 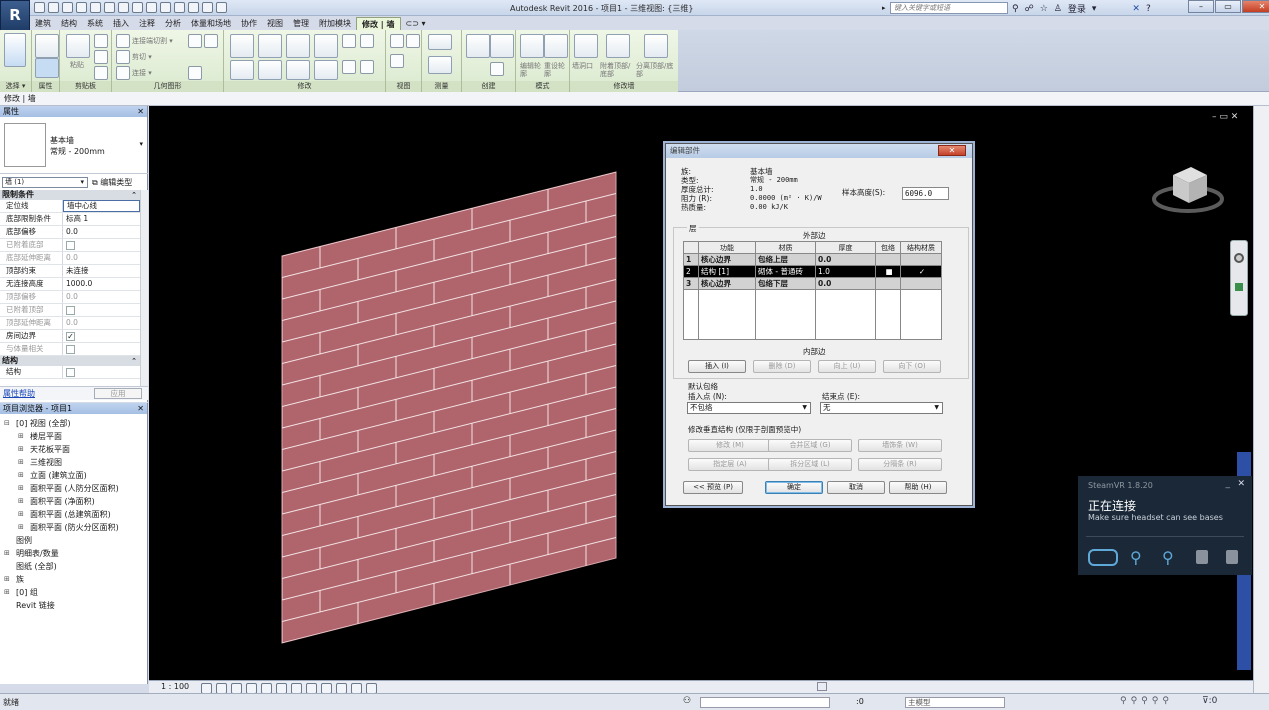 I want to click on layer-cell-t: 0.0, so click(x=845, y=259).